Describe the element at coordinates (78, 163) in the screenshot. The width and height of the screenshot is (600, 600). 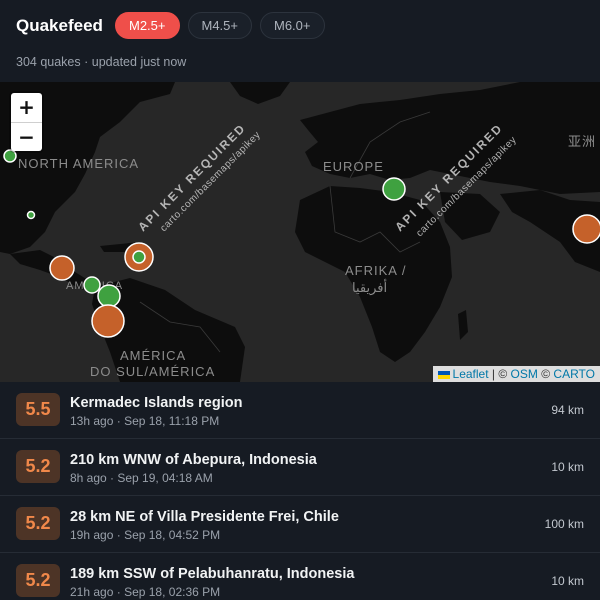
I see `label-north-america: NORTH AMERICA` at that location.